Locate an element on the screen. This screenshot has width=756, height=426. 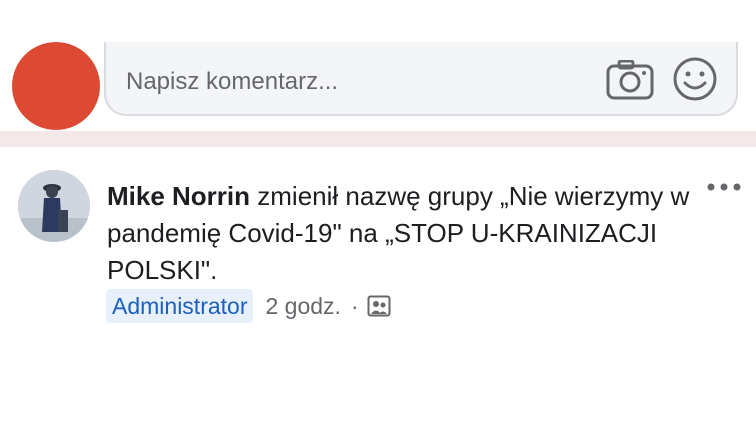
post-meta: Administrator 2 godz. · is located at coordinates (248, 306).